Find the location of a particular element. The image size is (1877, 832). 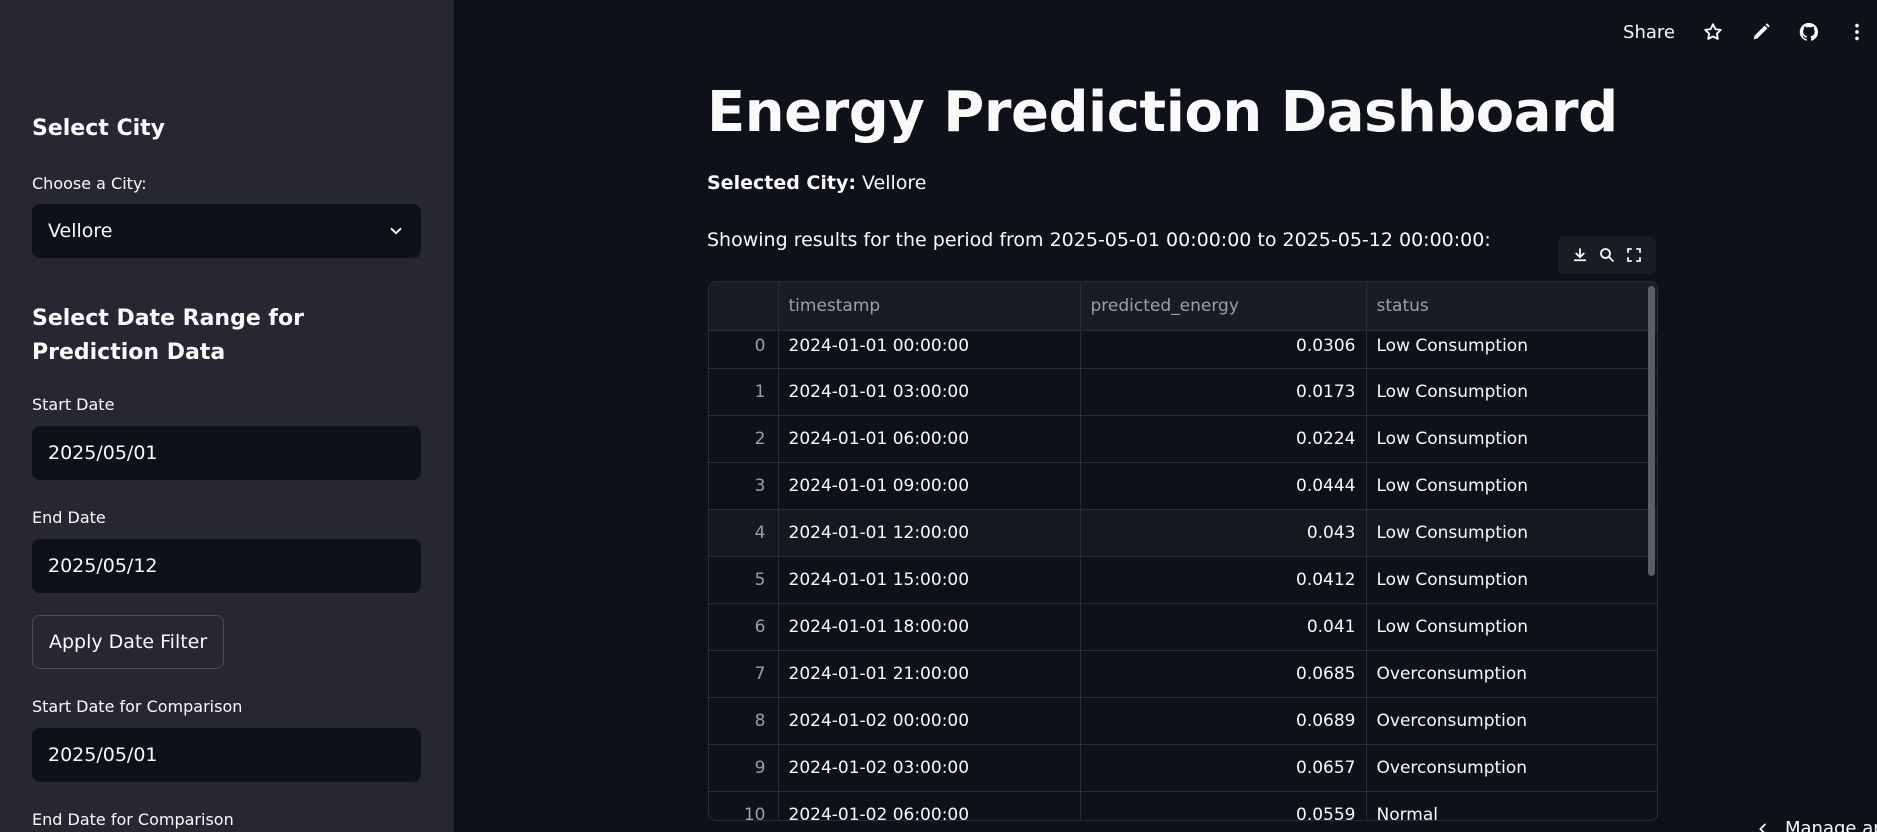

predicted-energy-cell: 0.0306 is located at coordinates (1223, 349).